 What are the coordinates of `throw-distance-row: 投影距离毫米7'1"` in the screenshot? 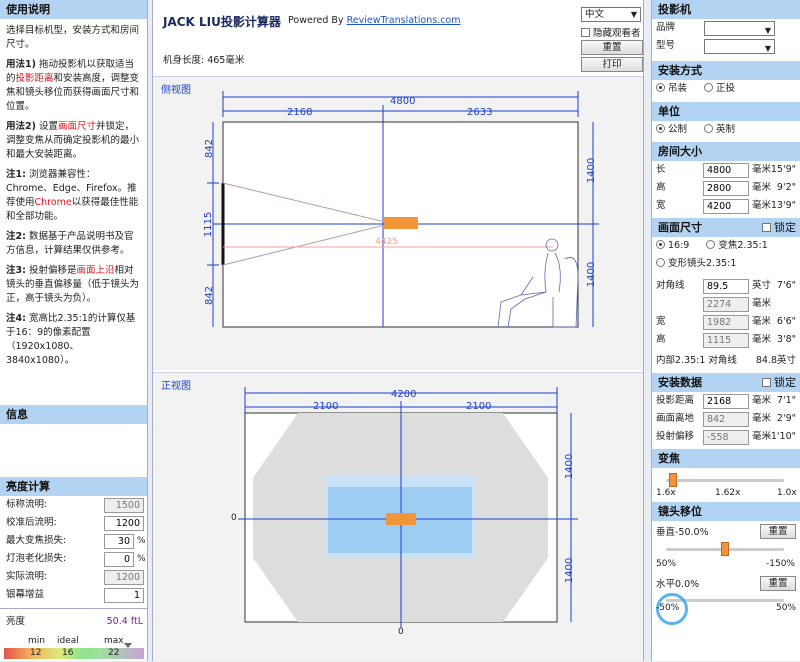 It's located at (726, 401).